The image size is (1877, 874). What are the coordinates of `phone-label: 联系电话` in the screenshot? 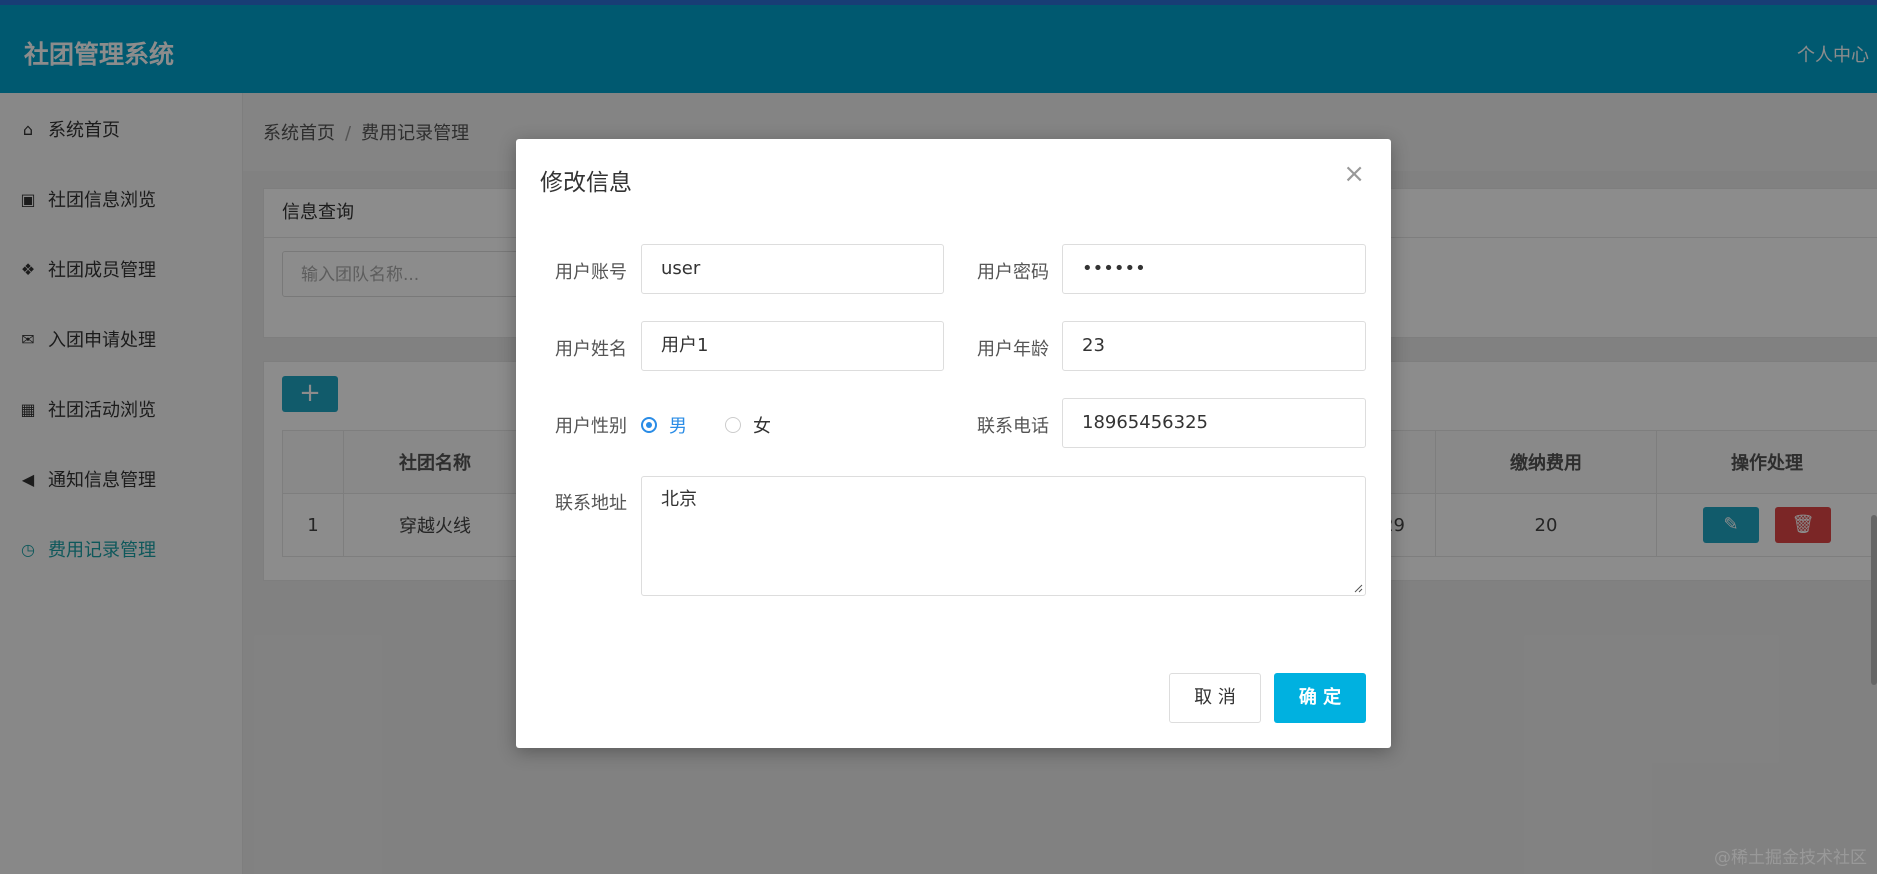 It's located at (1013, 426).